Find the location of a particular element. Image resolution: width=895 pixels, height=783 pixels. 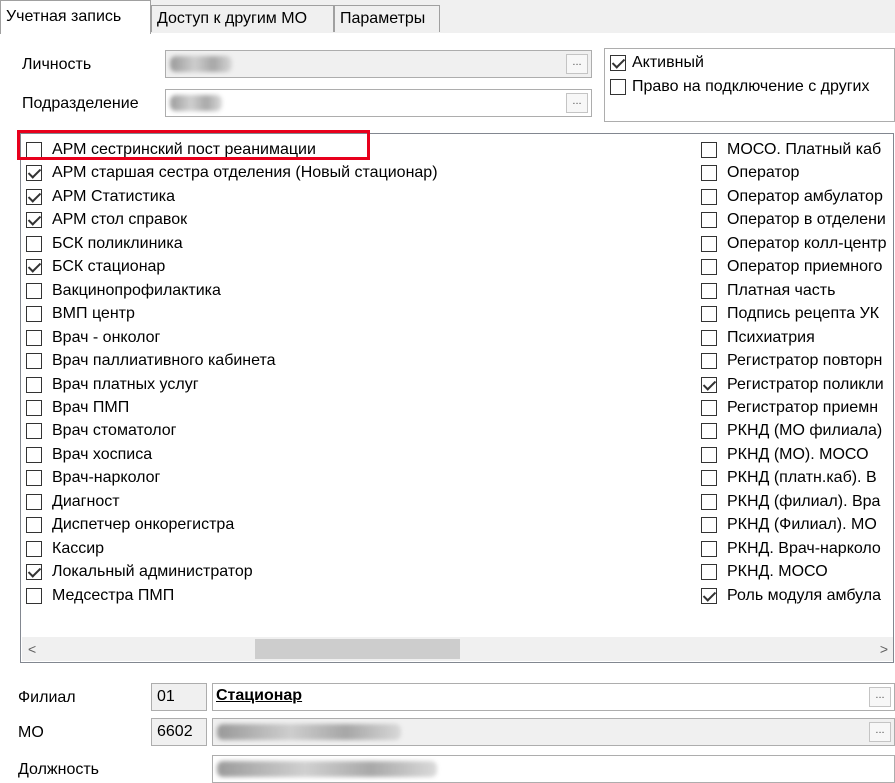

role-label: Регистратор повторн is located at coordinates (805, 361).